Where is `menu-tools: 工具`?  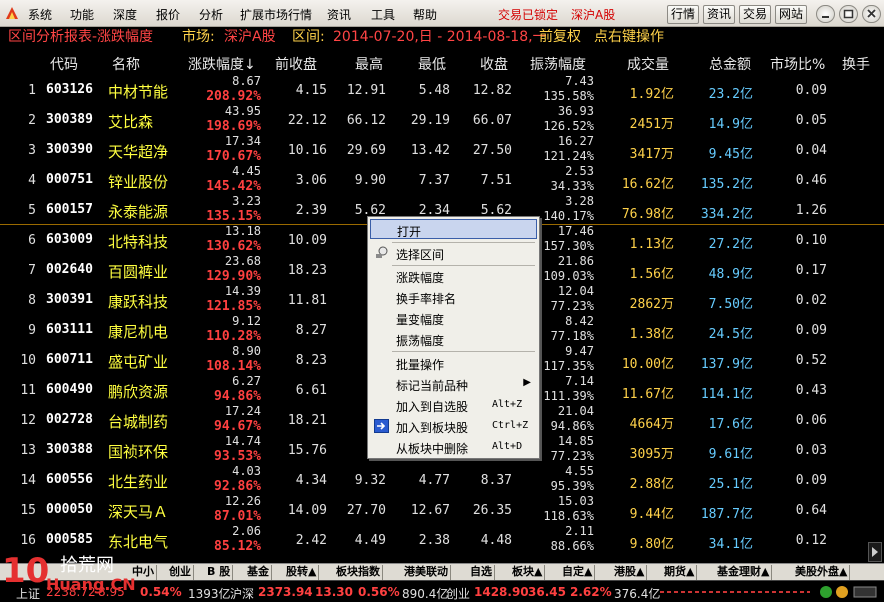 menu-tools: 工具 is located at coordinates (383, 14).